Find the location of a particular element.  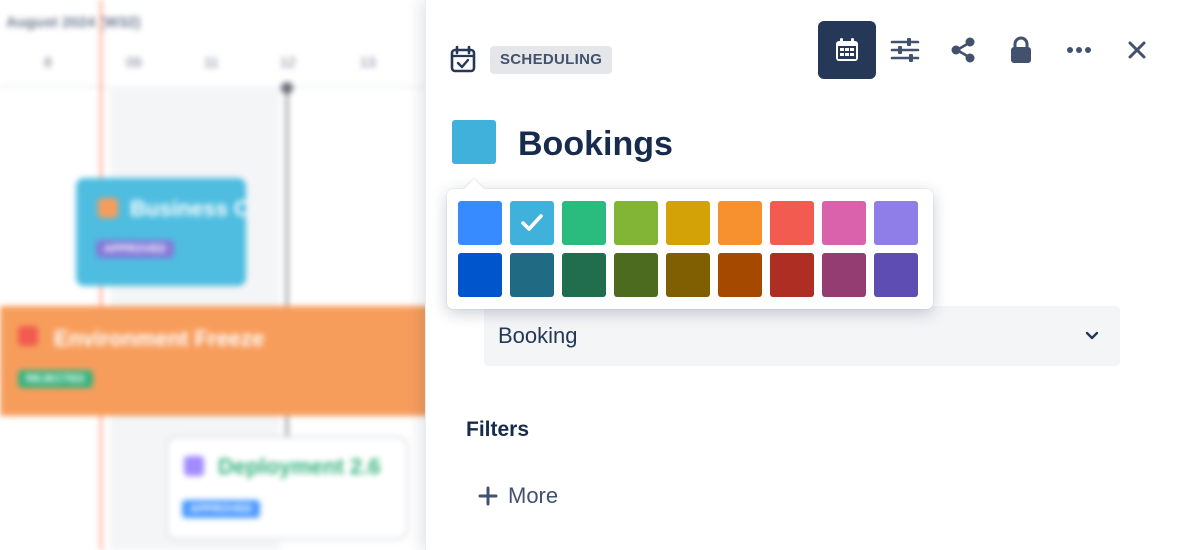

timeline-day-header: 8 09 11 12 13 is located at coordinates (215, 69).